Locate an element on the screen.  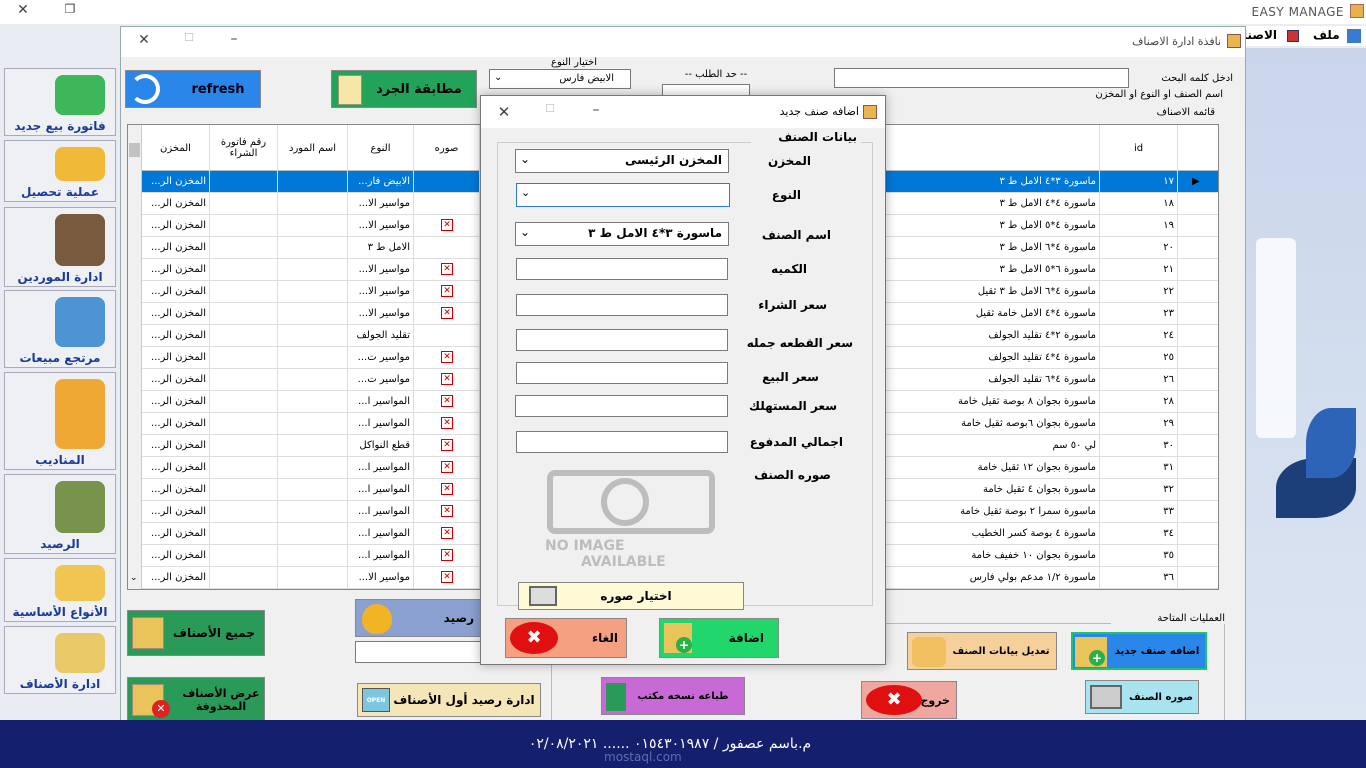
sidebar-item-6: الرصيد is located at coordinates (60, 514).